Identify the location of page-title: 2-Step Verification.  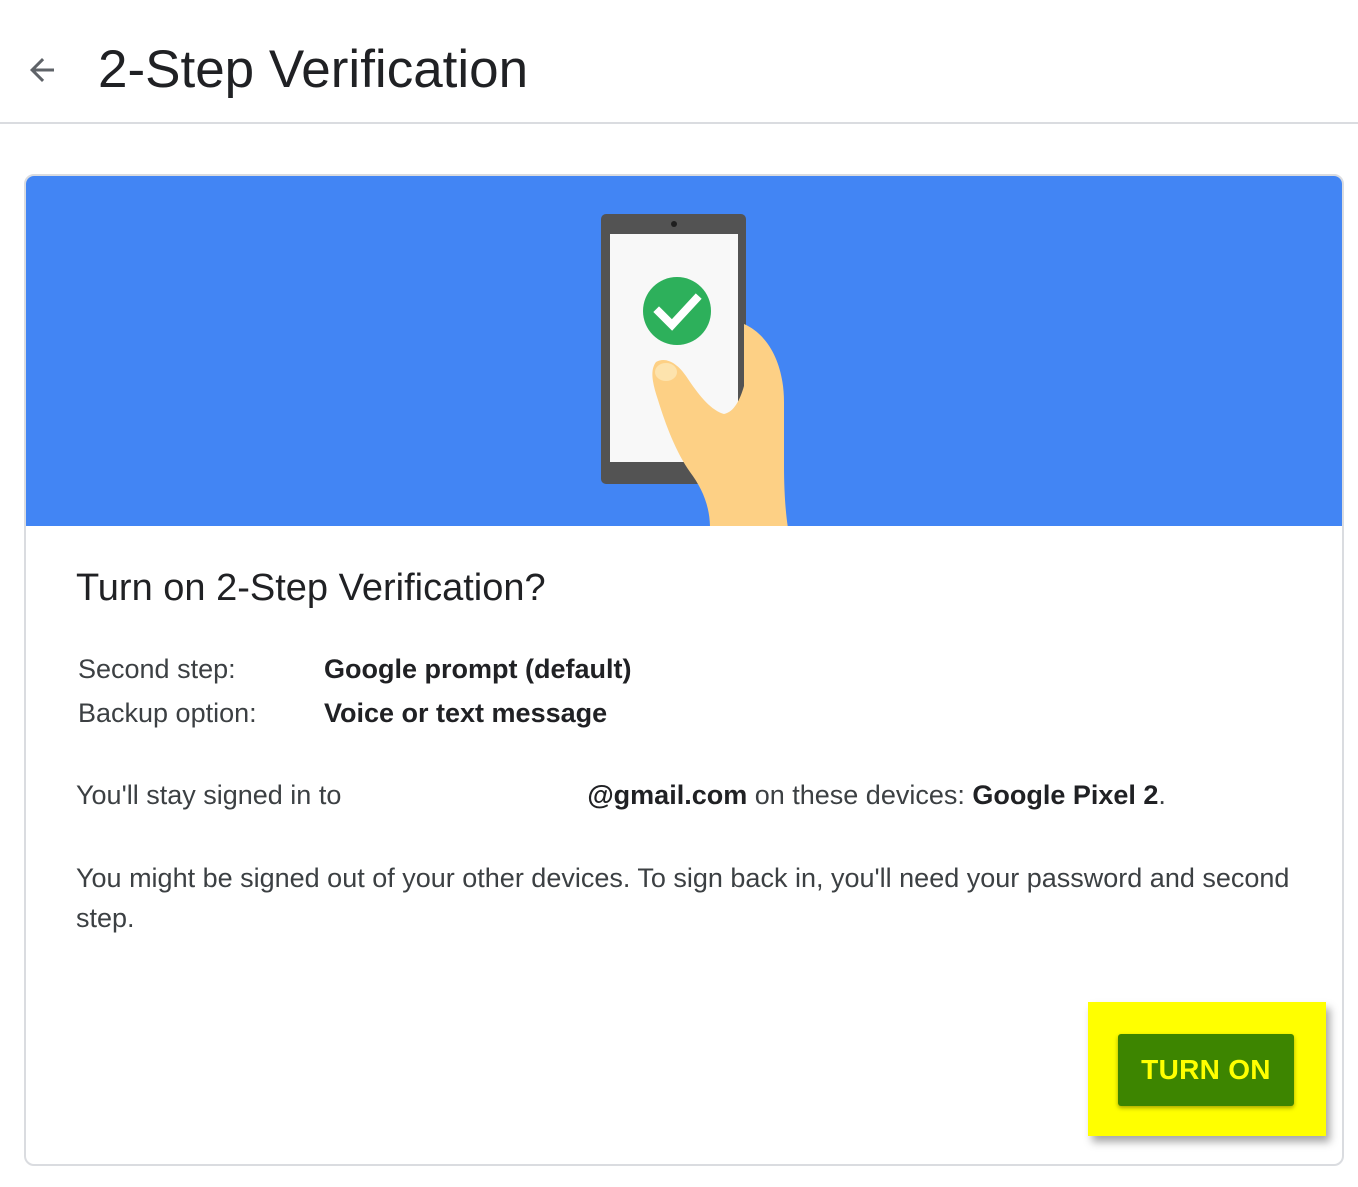
(313, 69).